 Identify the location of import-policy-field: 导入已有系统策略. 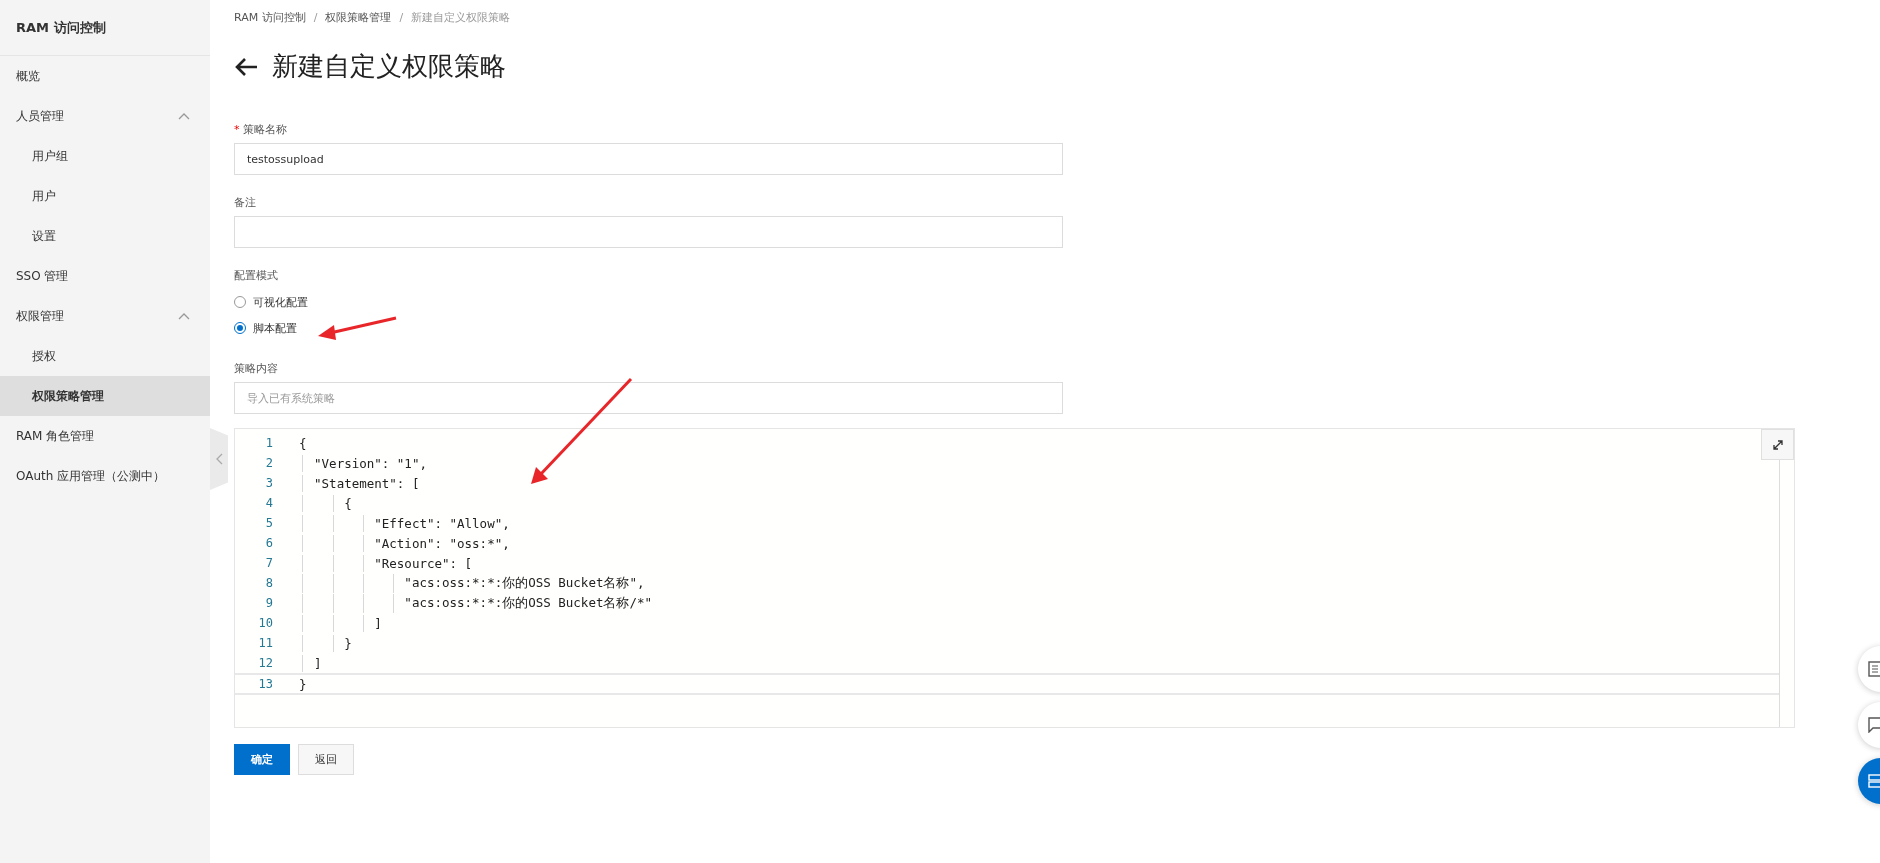
(648, 398).